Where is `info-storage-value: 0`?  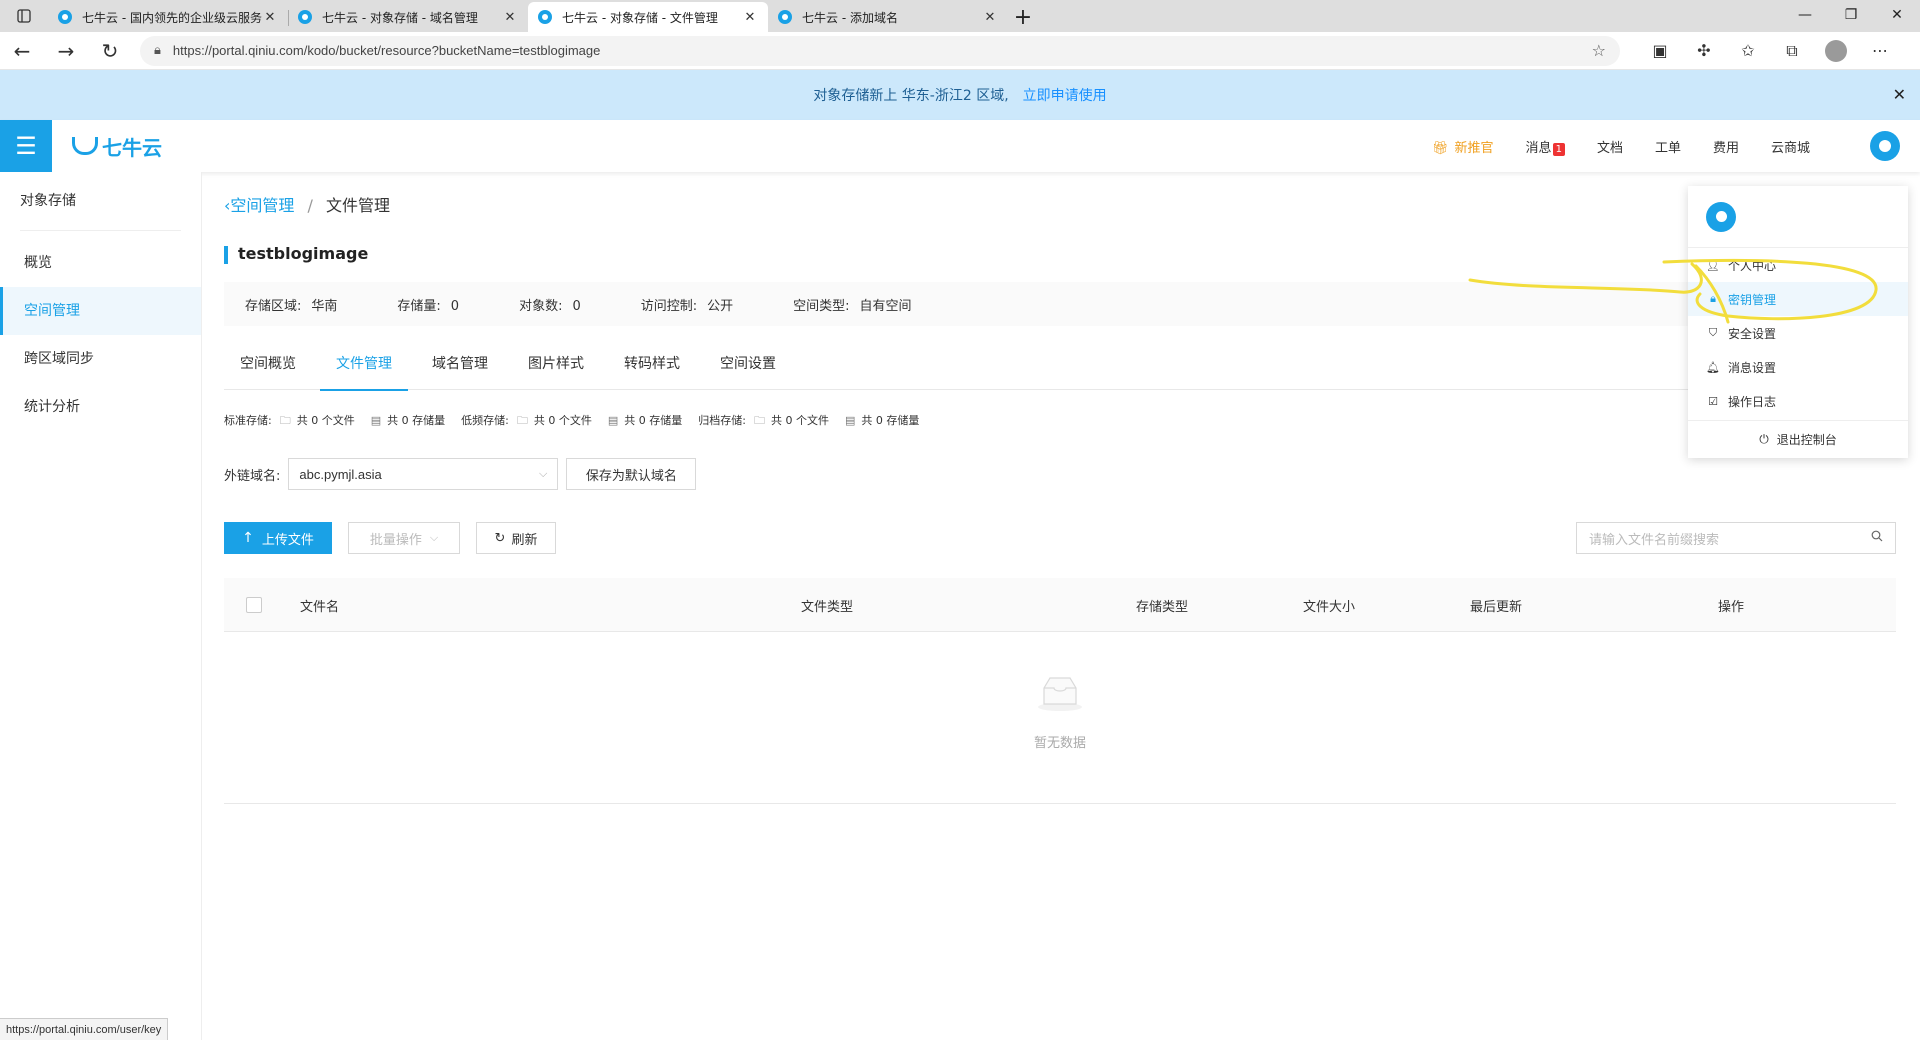
info-storage-value: 0 is located at coordinates (455, 306).